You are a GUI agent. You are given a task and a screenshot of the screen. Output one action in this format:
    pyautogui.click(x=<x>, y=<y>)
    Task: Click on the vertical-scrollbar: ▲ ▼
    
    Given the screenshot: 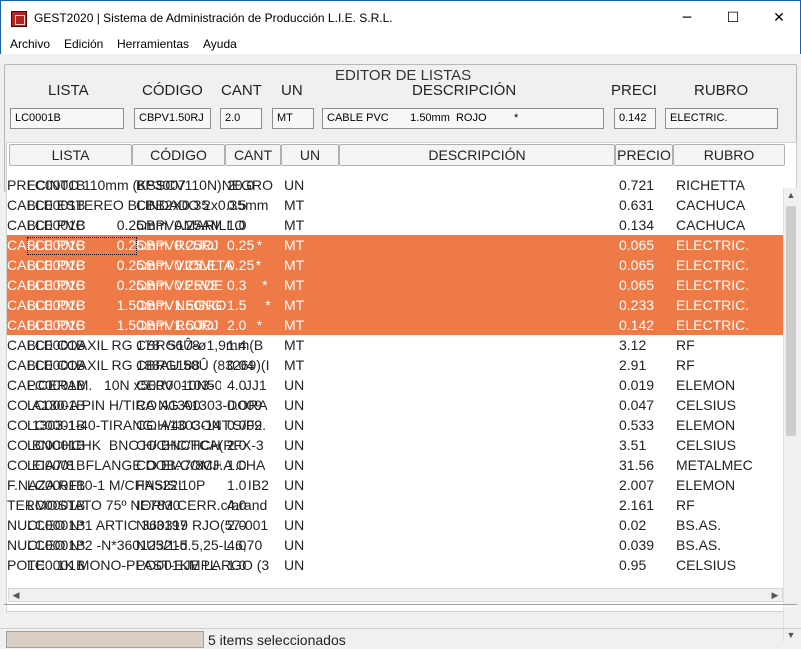 What is the action you would take?
    pyautogui.click(x=790, y=415)
    